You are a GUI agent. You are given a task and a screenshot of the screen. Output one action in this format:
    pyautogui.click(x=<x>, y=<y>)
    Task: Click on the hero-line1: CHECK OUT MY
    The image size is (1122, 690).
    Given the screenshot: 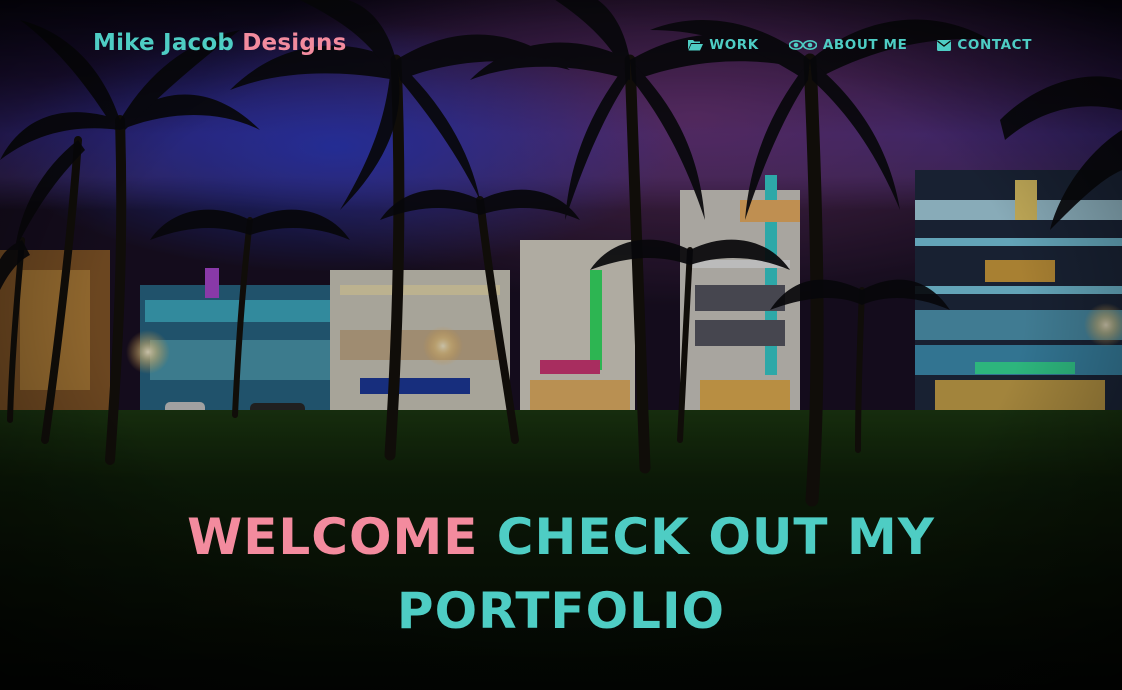 What is the action you would take?
    pyautogui.click(x=715, y=537)
    